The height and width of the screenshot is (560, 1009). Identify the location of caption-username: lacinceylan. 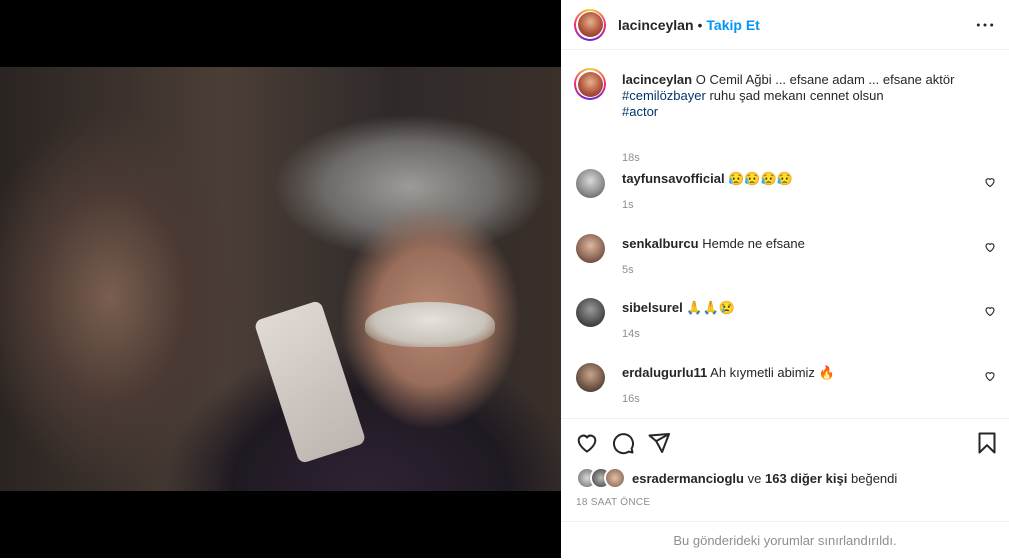
(657, 79).